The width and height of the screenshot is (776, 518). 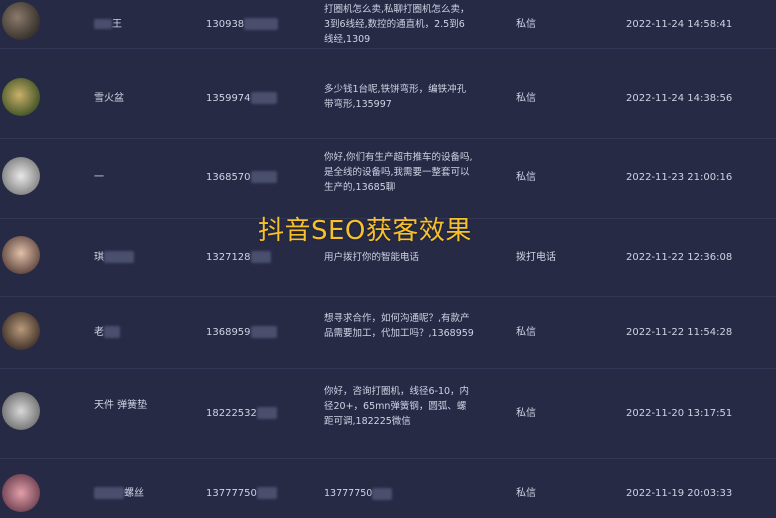 What do you see at coordinates (241, 98) in the screenshot?
I see `contact-phone: 1359974` at bounding box center [241, 98].